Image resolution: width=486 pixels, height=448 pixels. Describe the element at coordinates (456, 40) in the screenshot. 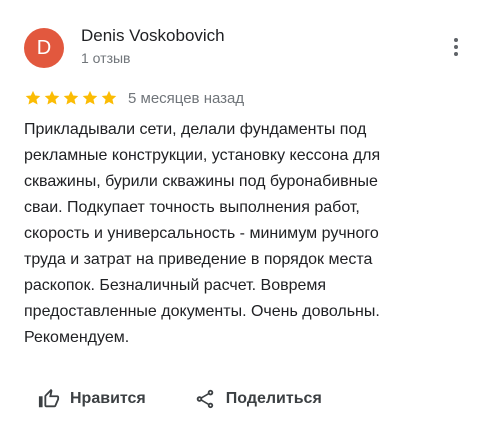

I see `more-vert-icon` at that location.